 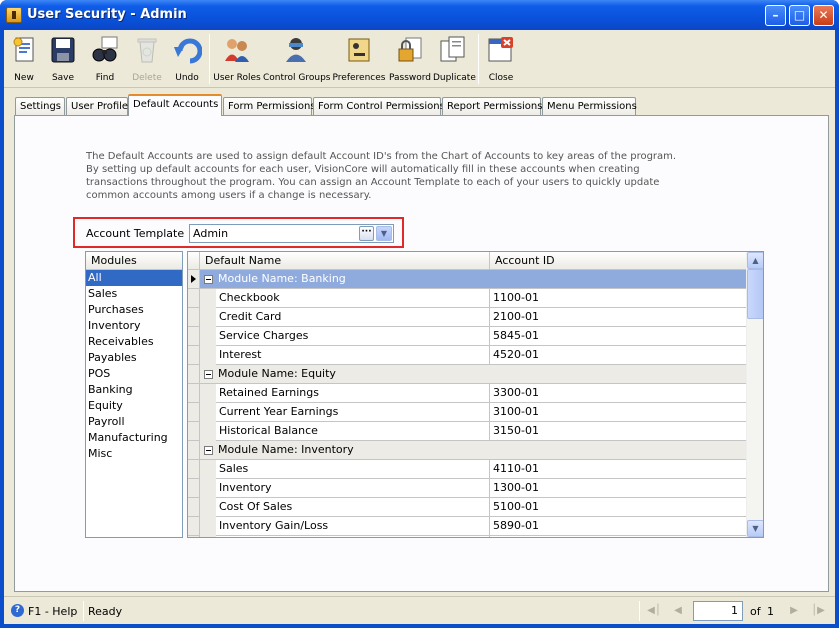 What do you see at coordinates (291, 233) in the screenshot?
I see `account-template-combo: Admin ··· ▼` at bounding box center [291, 233].